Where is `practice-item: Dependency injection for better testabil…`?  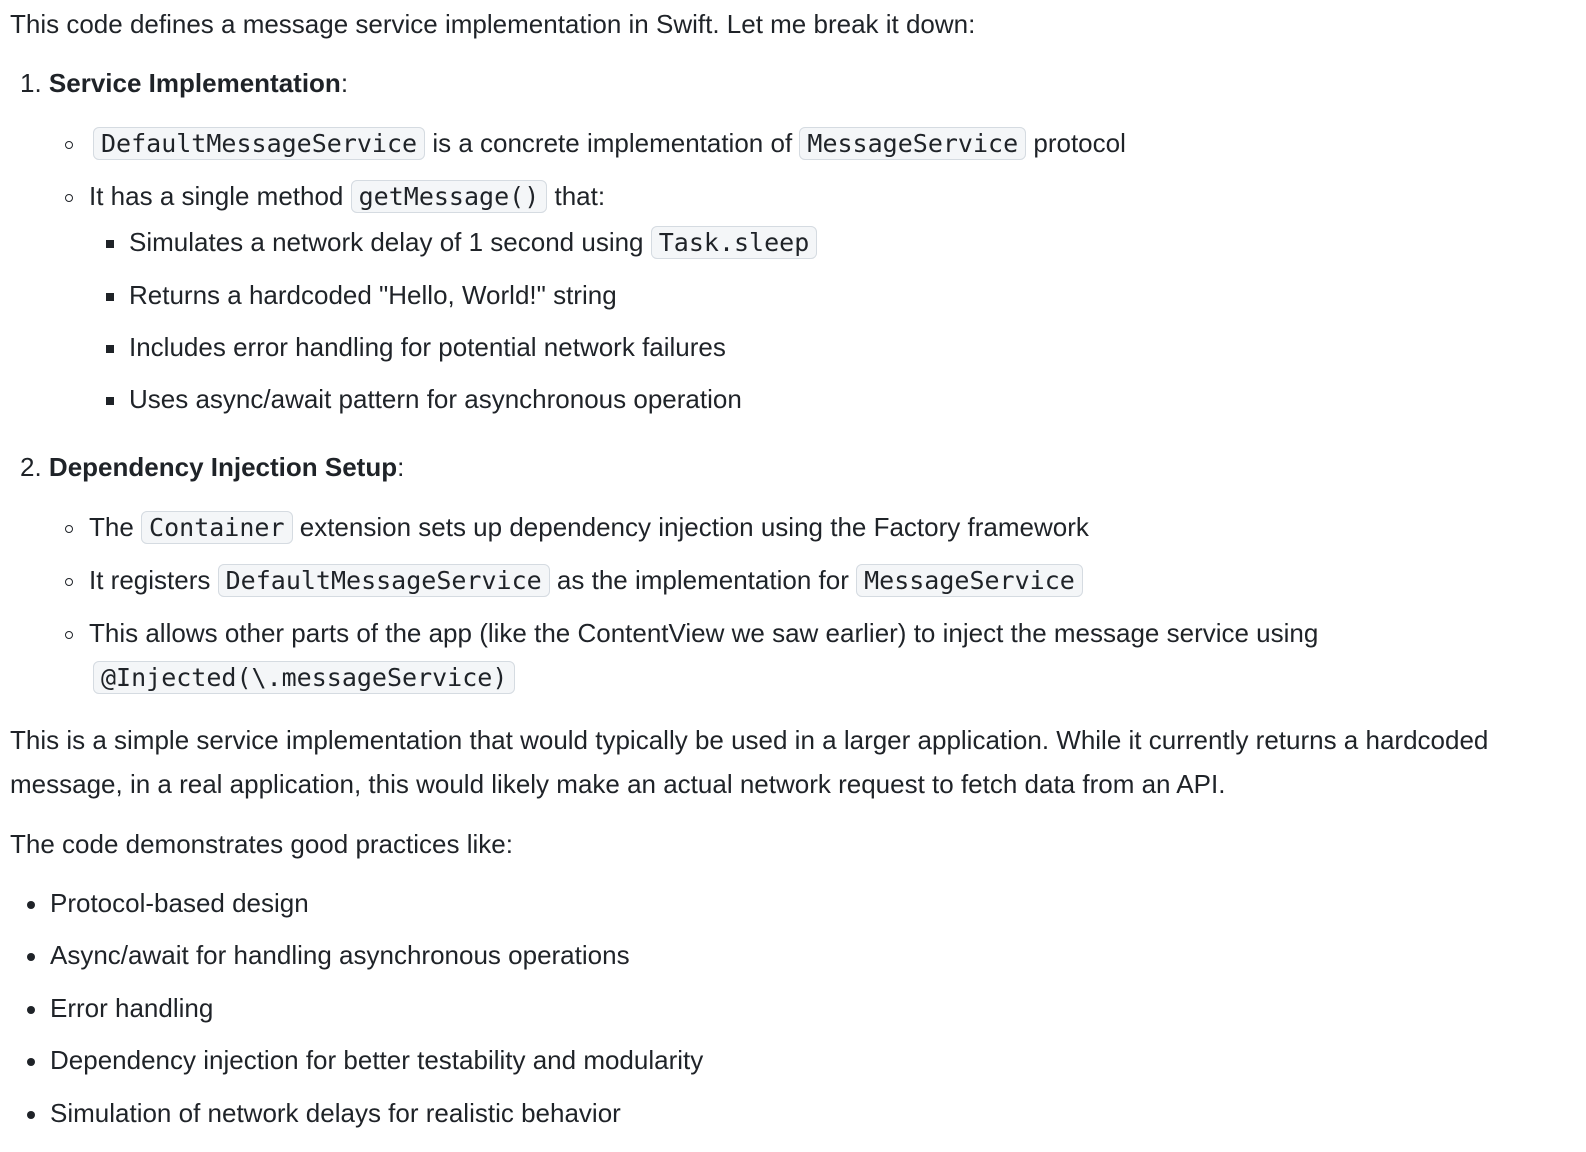
practice-item: Dependency injection for better testabil… is located at coordinates (377, 1060).